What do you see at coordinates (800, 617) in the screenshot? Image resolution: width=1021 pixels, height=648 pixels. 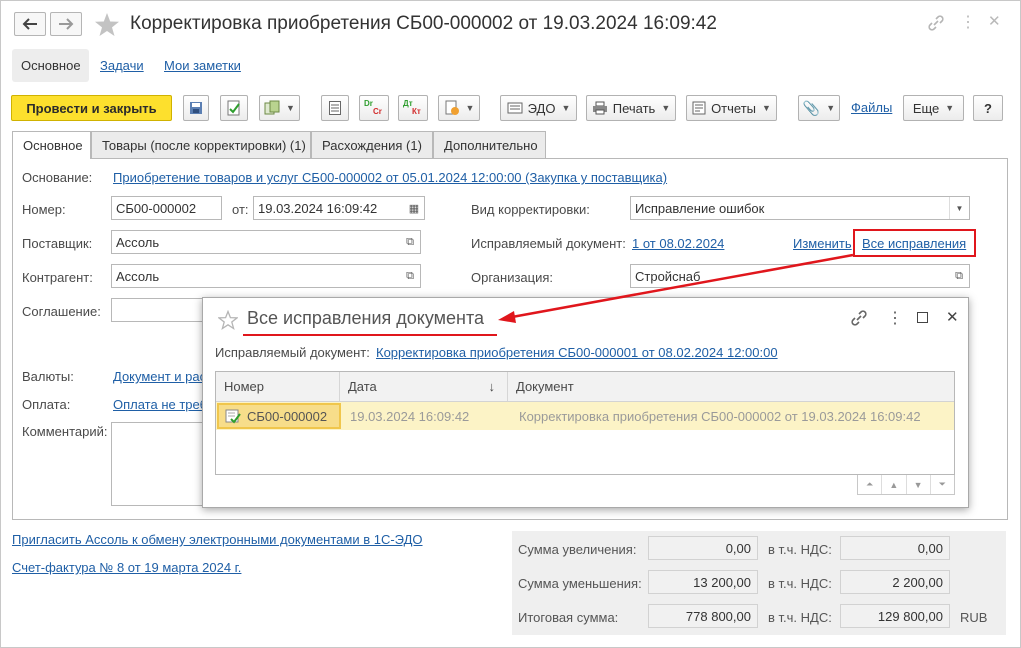 I see `total-vat-label: в т.ч. НДС:` at bounding box center [800, 617].